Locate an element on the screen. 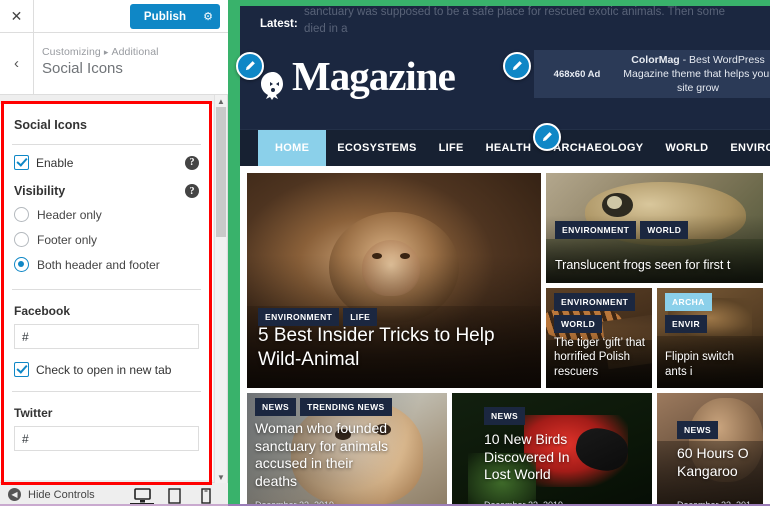 This screenshot has width=770, height=506. nav-item-ecosystems: ECOSYSTEMS is located at coordinates (376, 148).